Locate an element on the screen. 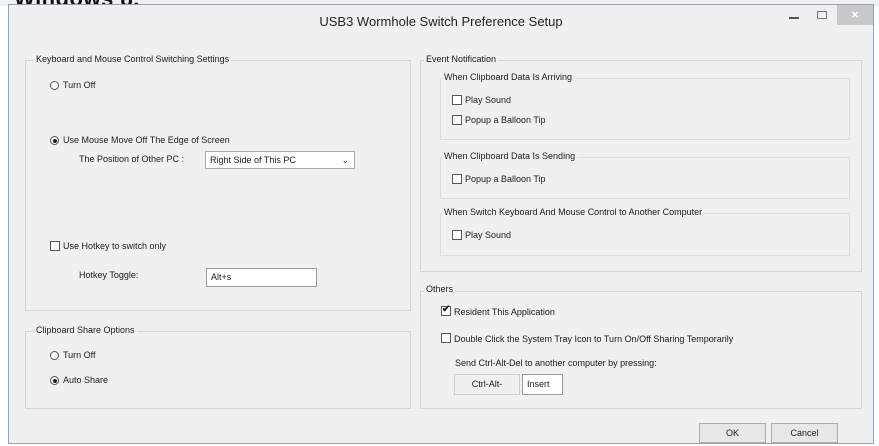 This screenshot has height=446, width=879. auto-share-radio is located at coordinates (54, 380).